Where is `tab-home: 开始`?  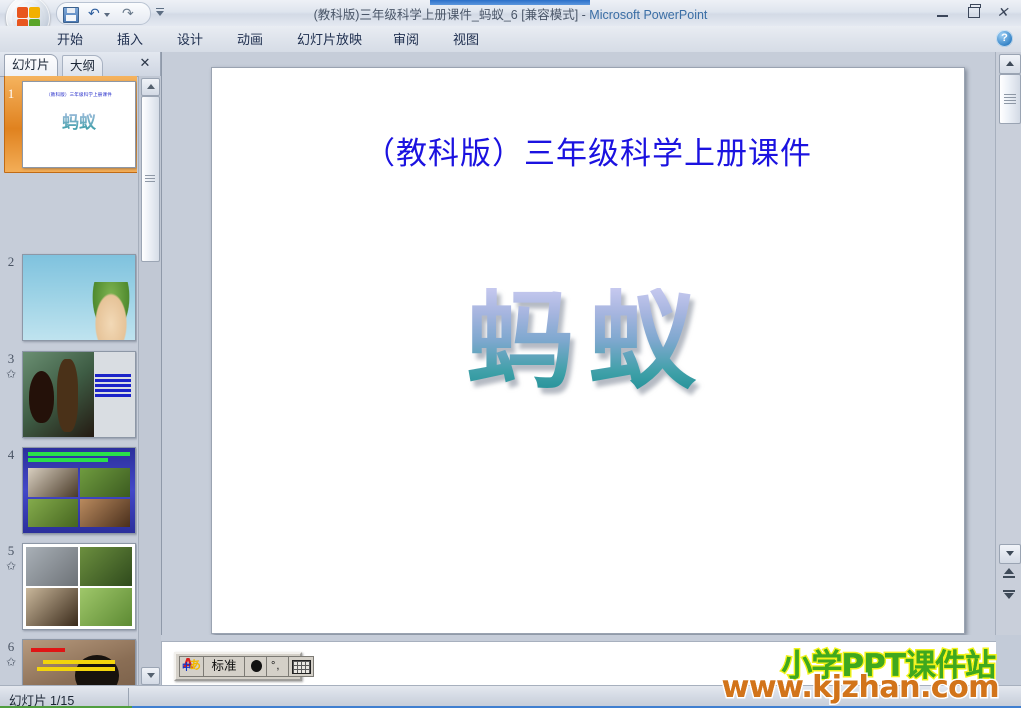 tab-home: 开始 is located at coordinates (70, 40).